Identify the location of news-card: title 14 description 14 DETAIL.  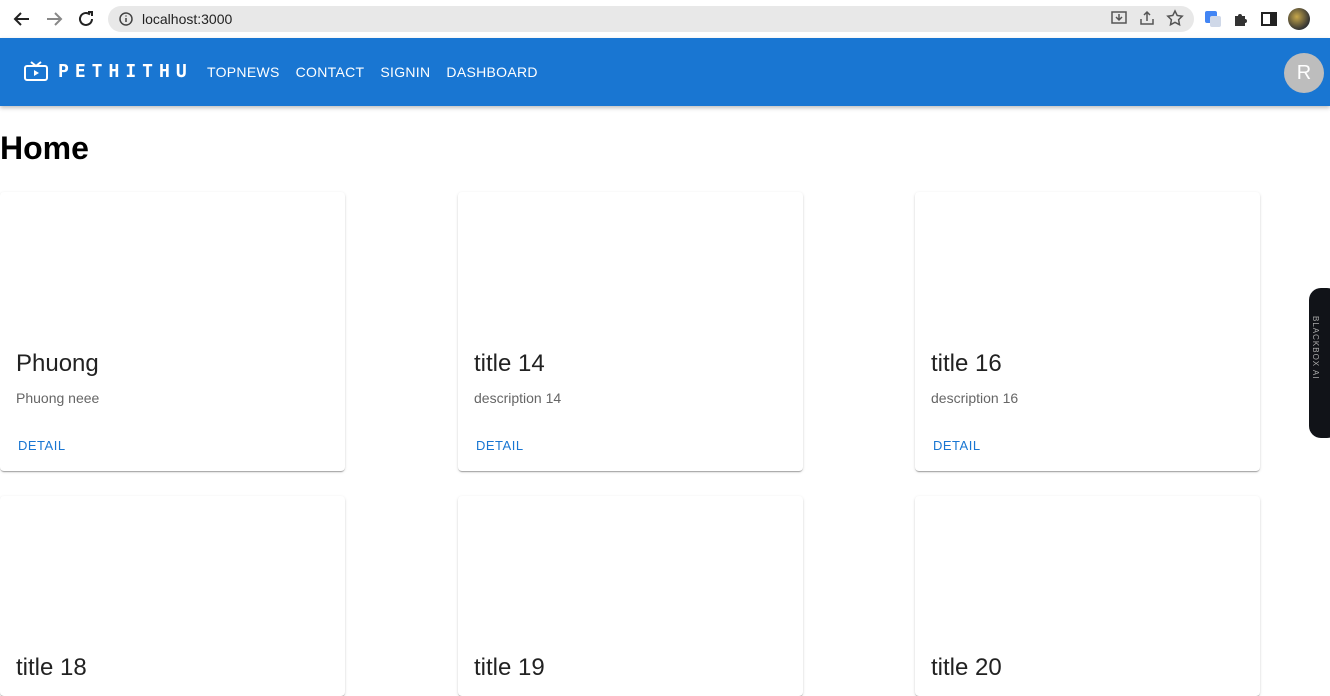
(630, 331).